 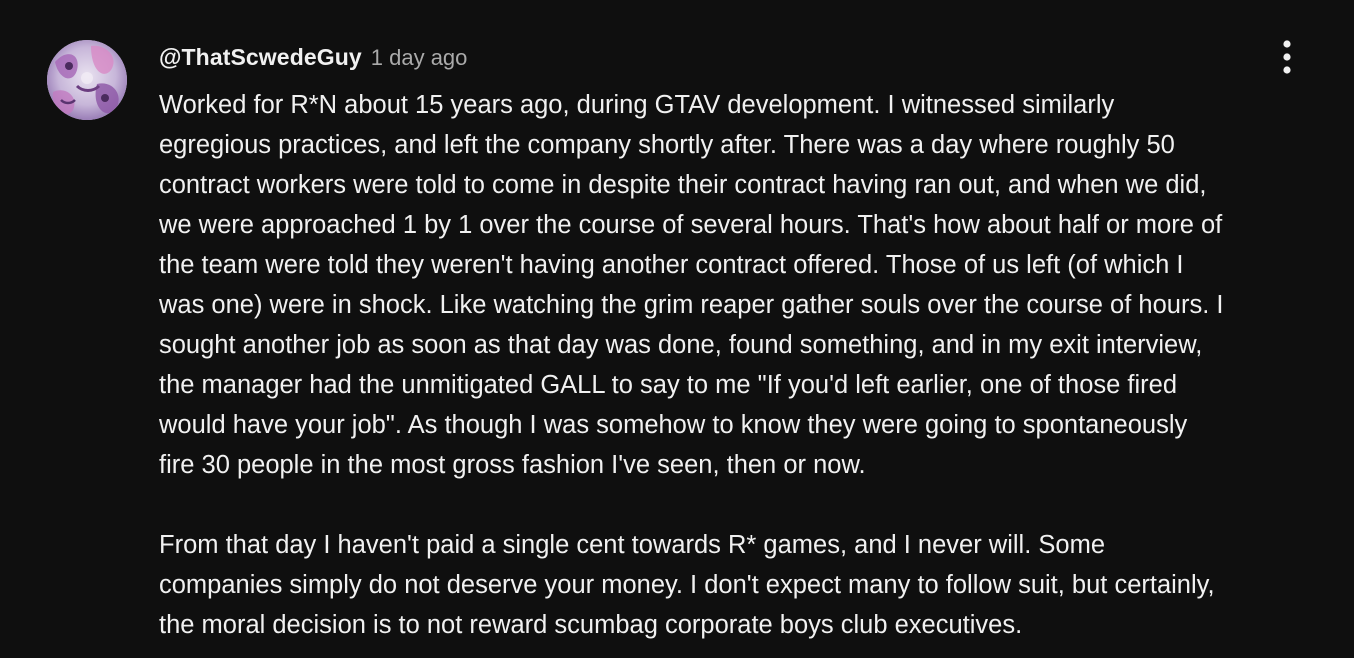 What do you see at coordinates (749, 505) in the screenshot?
I see `paragraph-break` at bounding box center [749, 505].